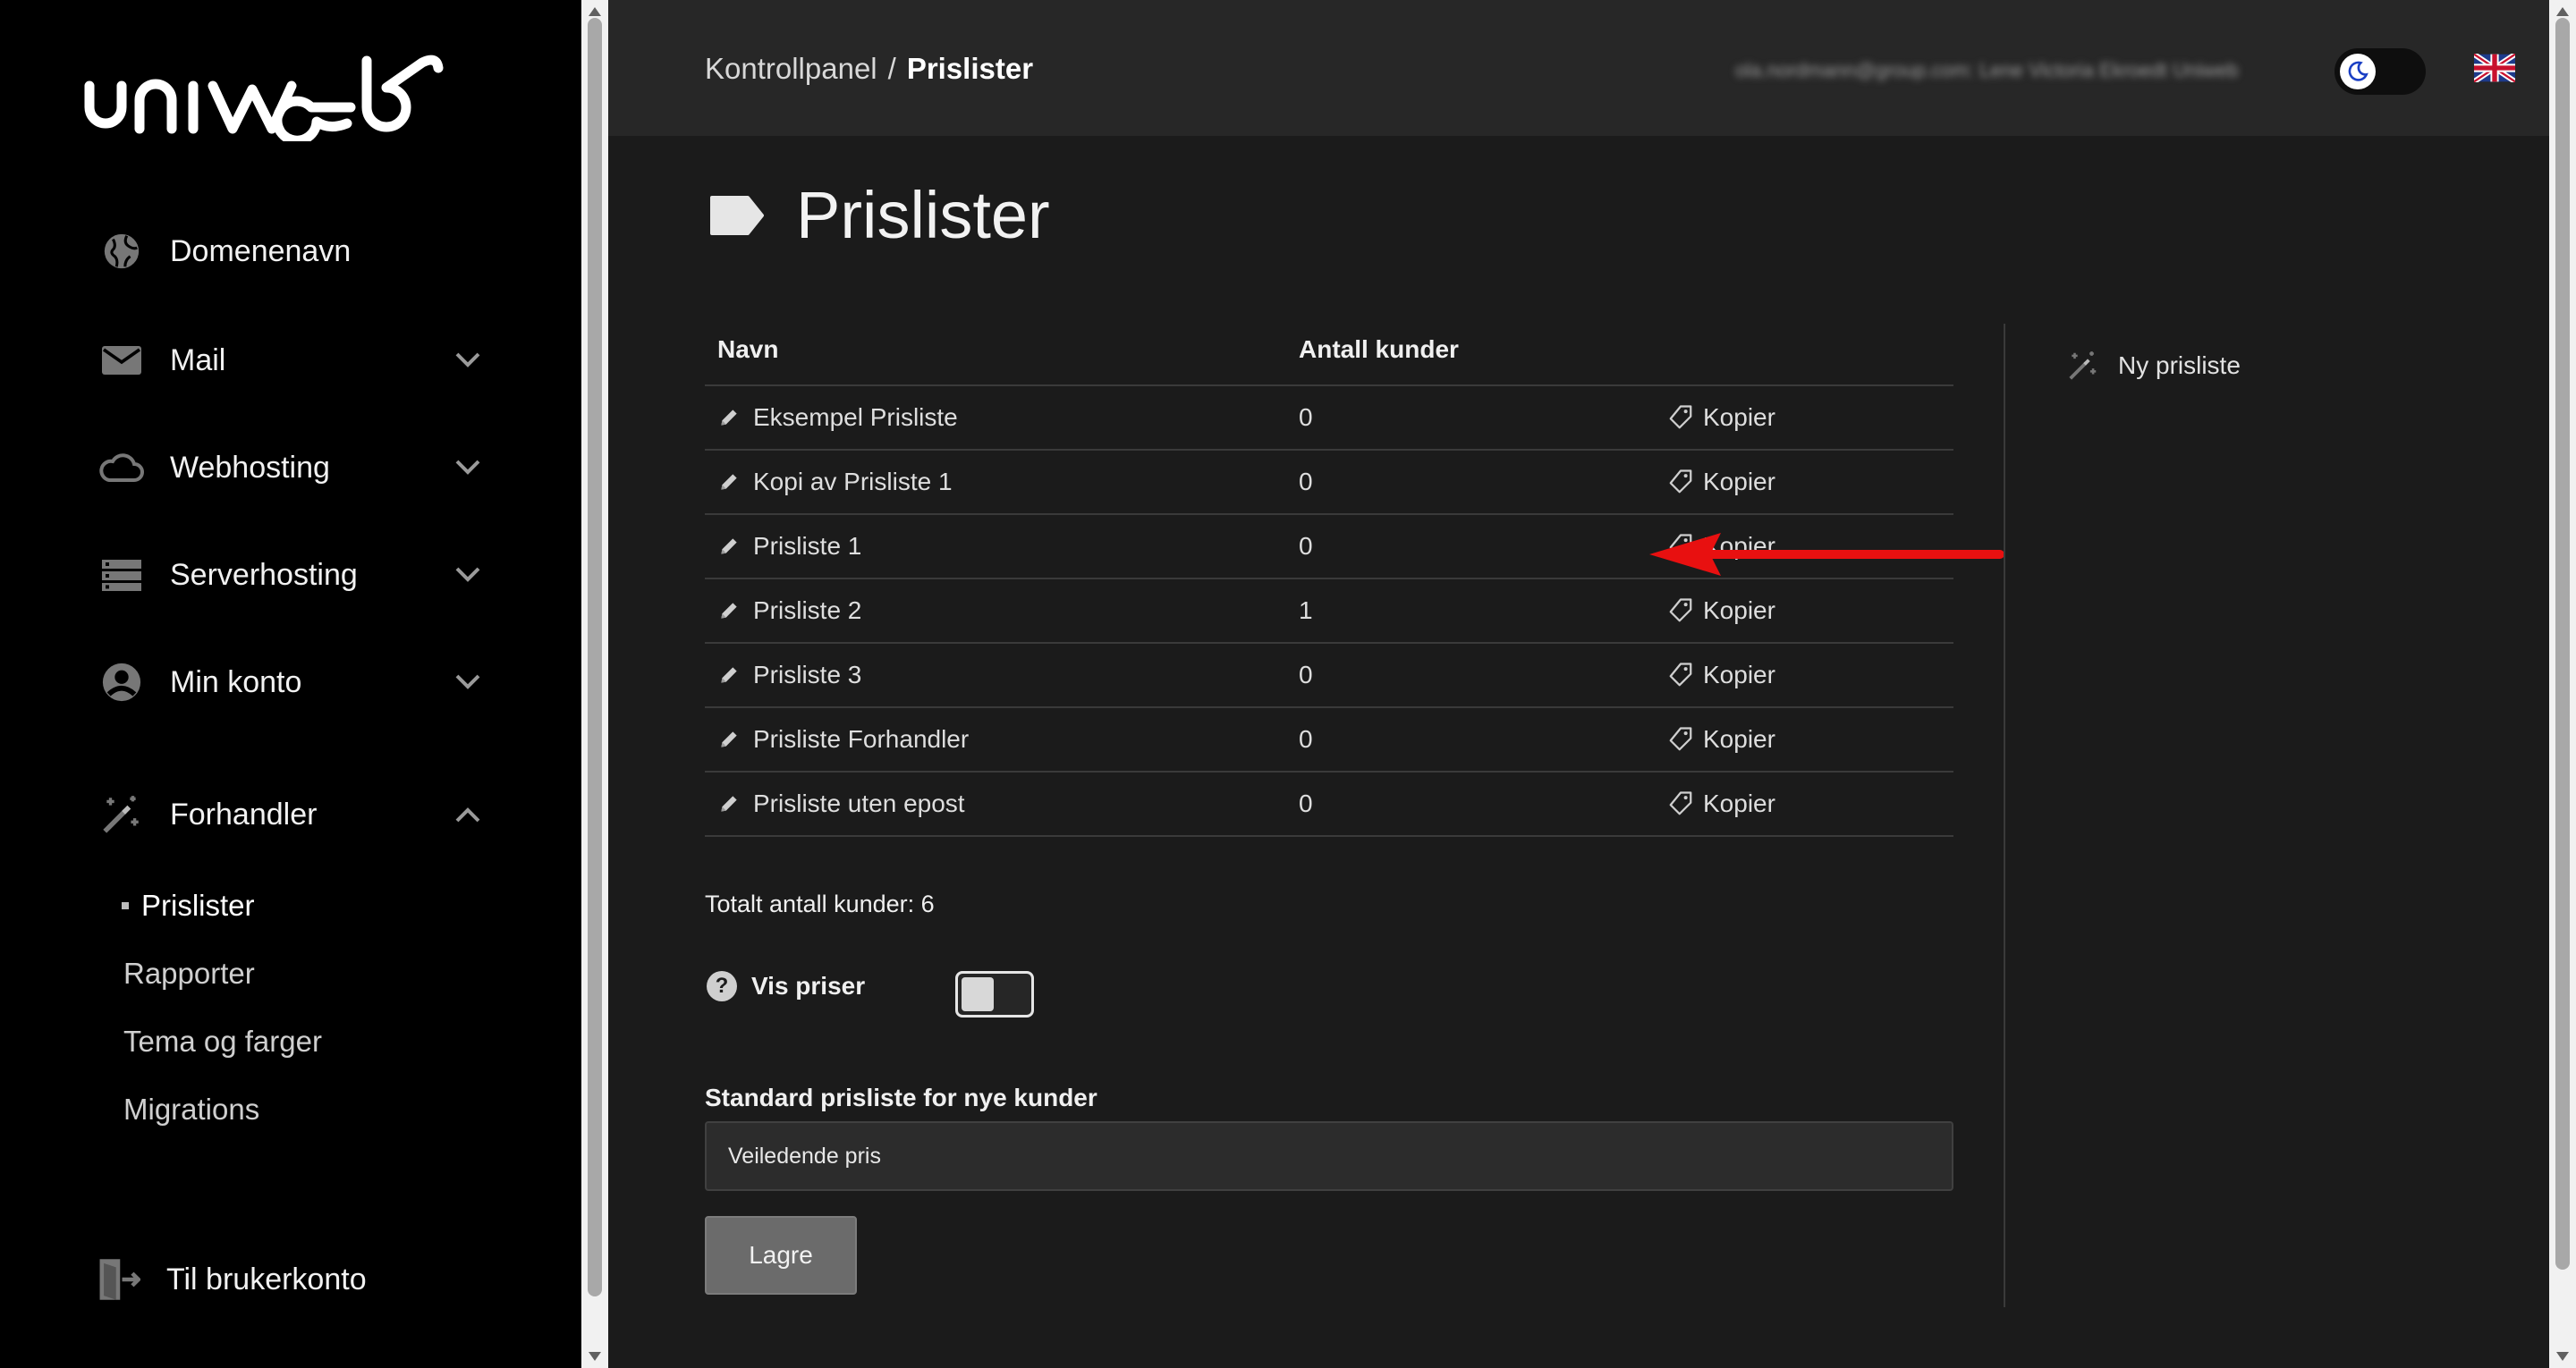 The width and height of the screenshot is (2576, 1368). I want to click on cloud-icon, so click(121, 467).